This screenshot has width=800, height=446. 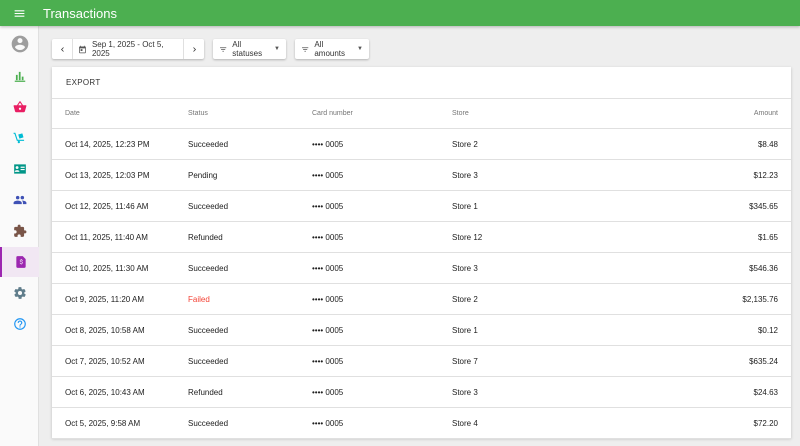 What do you see at coordinates (465, 361) in the screenshot?
I see `cell-store: Store 7` at bounding box center [465, 361].